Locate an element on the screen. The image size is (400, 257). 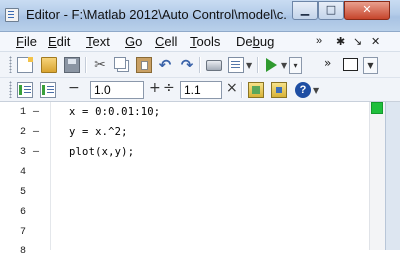
gutter-divider is located at coordinates (50, 176).